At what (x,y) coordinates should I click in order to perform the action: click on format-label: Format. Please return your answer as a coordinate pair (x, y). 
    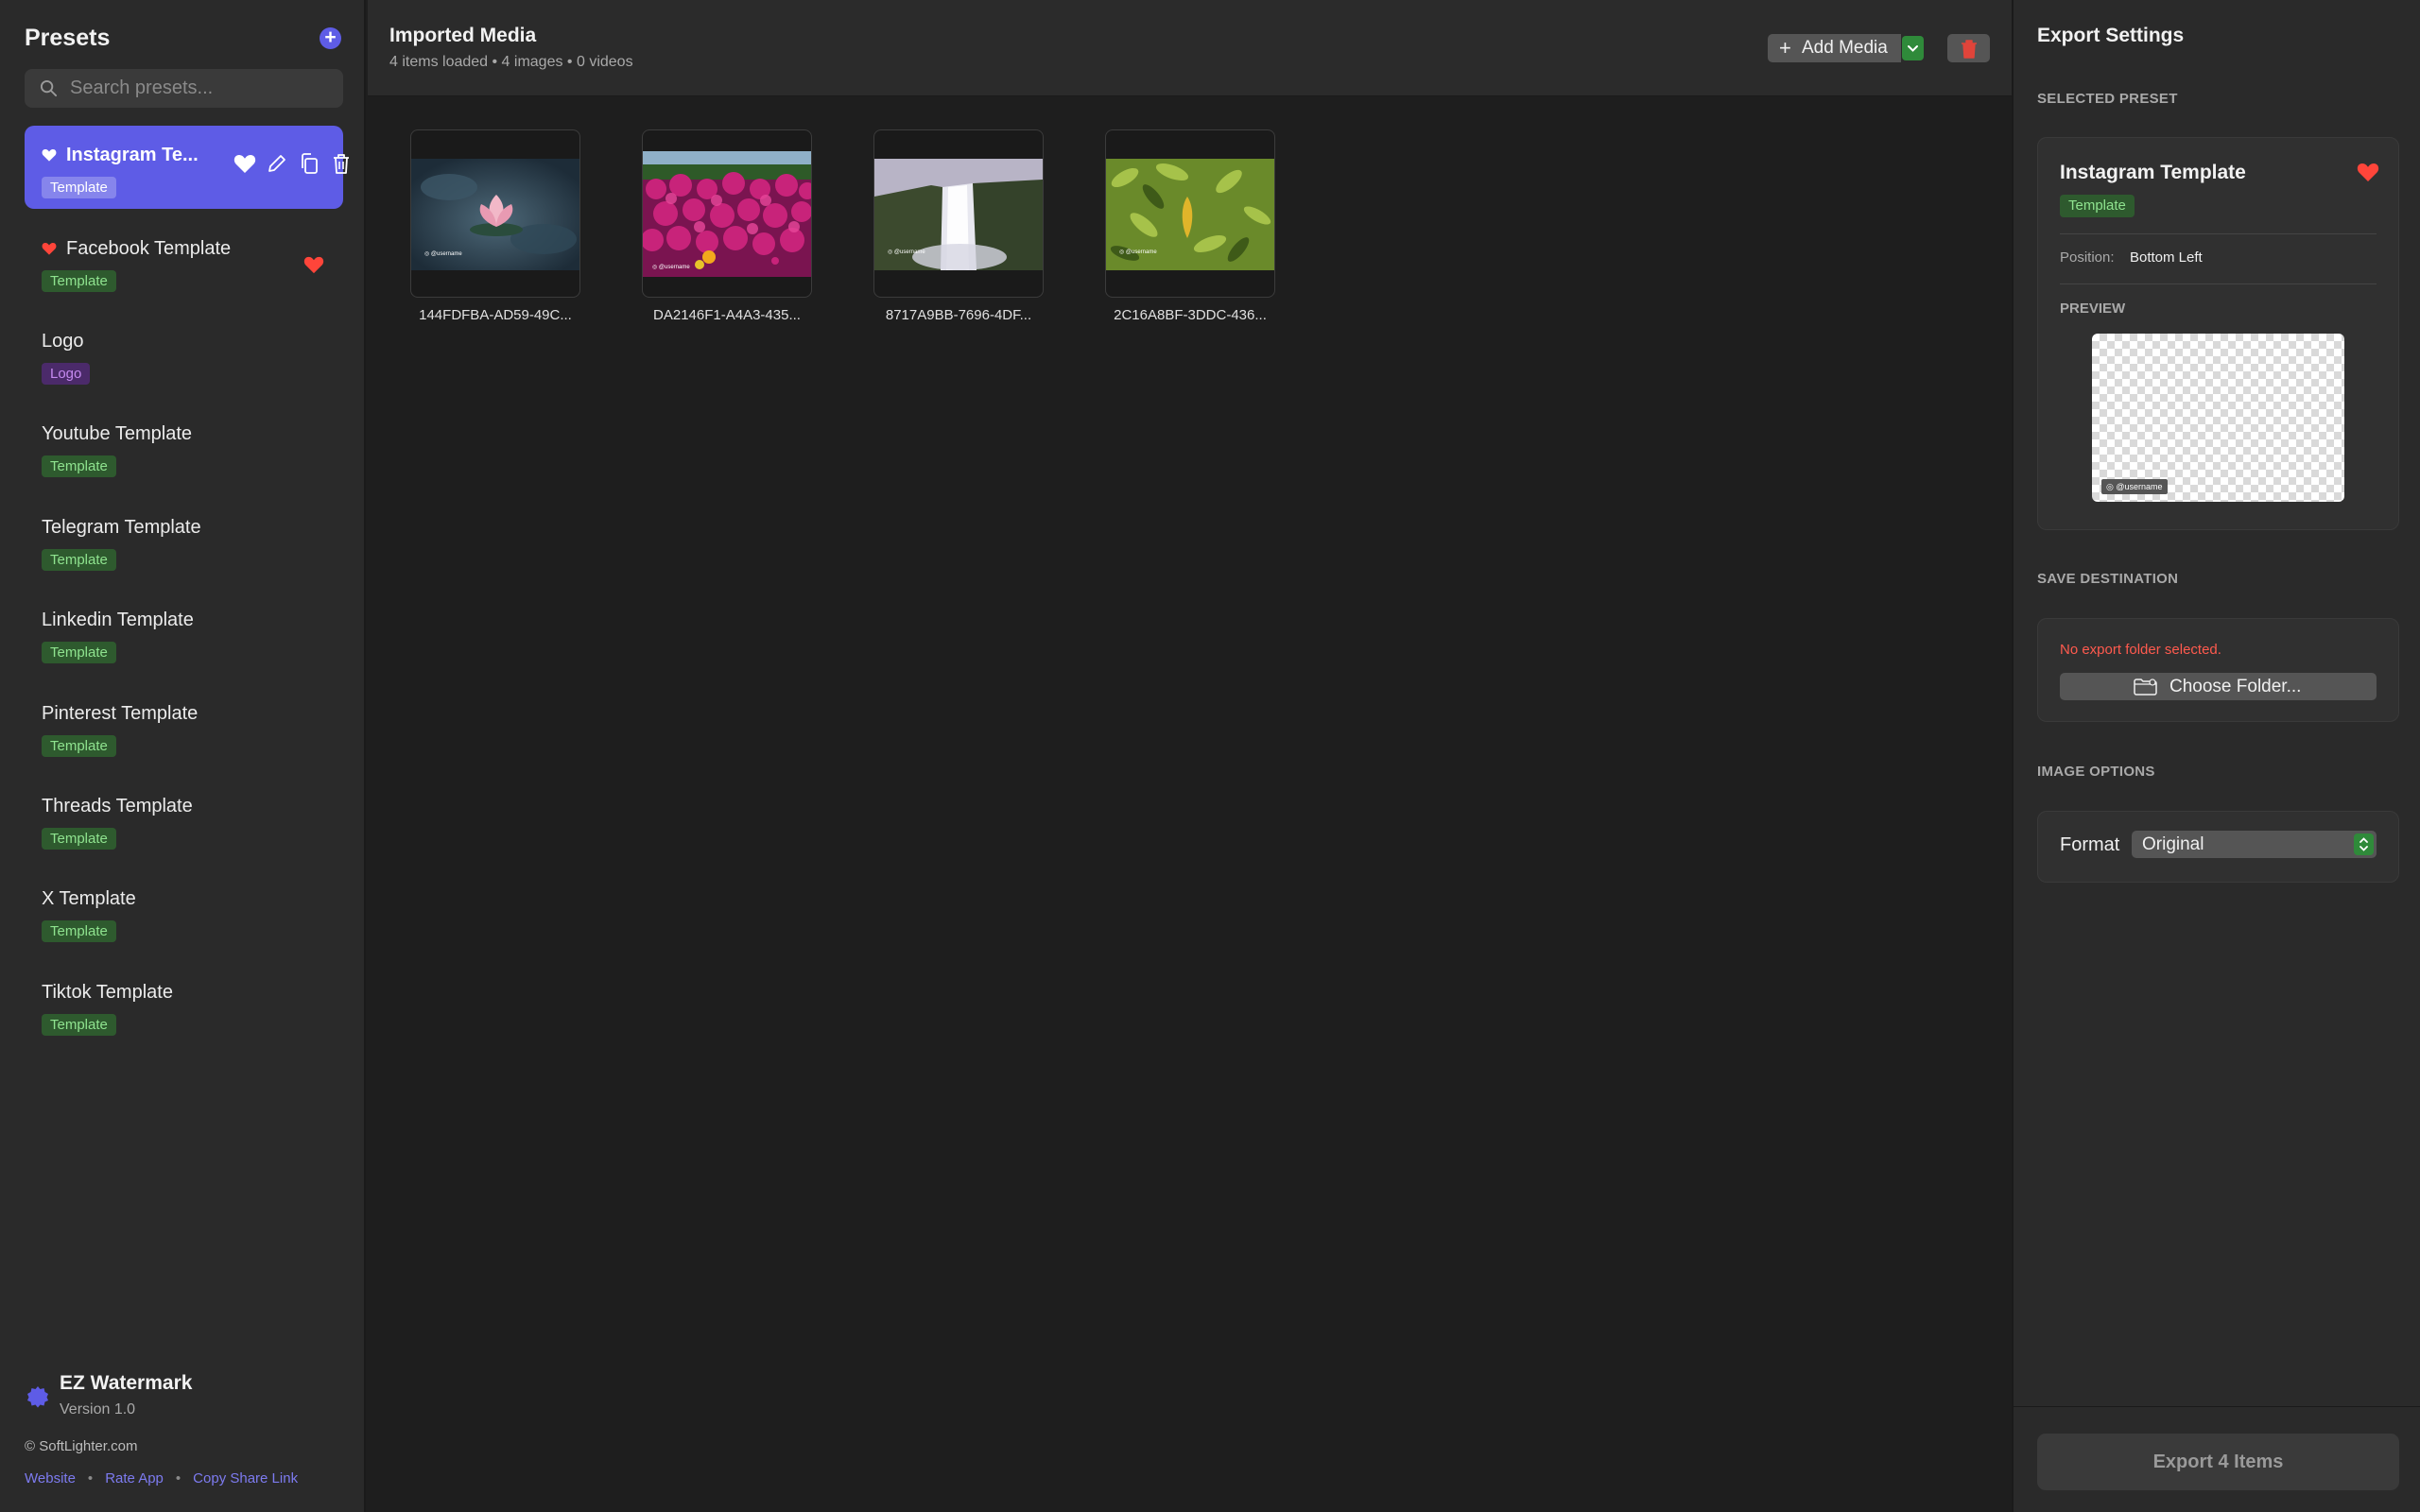
    Looking at the image, I should click on (2090, 844).